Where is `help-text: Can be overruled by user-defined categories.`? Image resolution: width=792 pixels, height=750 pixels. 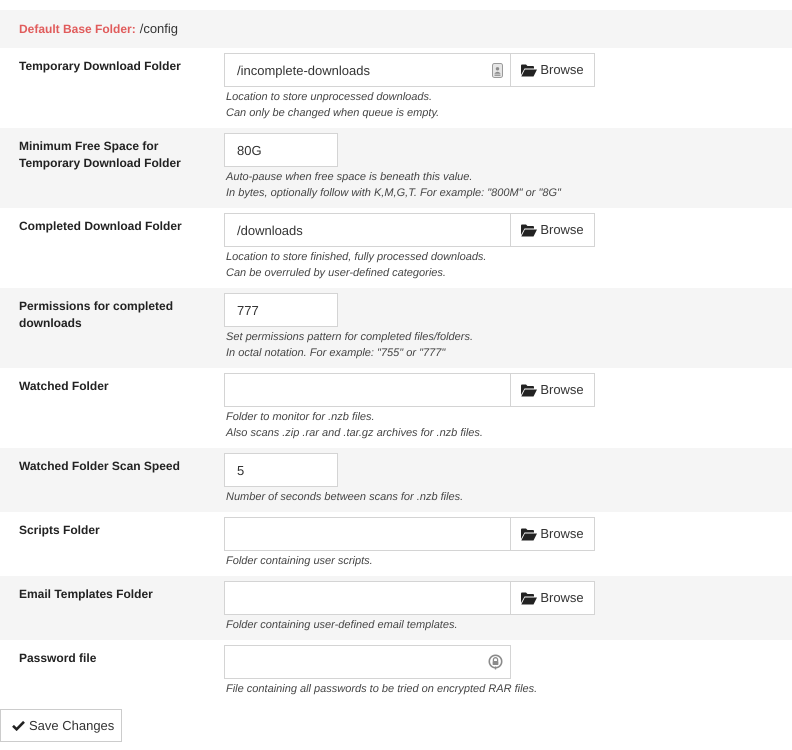
help-text: Can be overruled by user-defined categories. is located at coordinates (336, 273).